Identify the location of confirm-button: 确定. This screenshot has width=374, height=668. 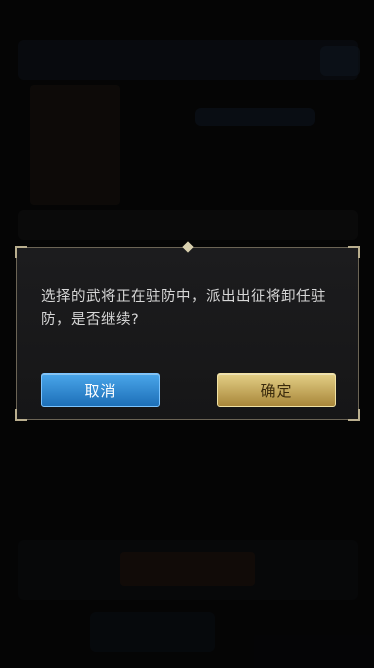
(276, 390).